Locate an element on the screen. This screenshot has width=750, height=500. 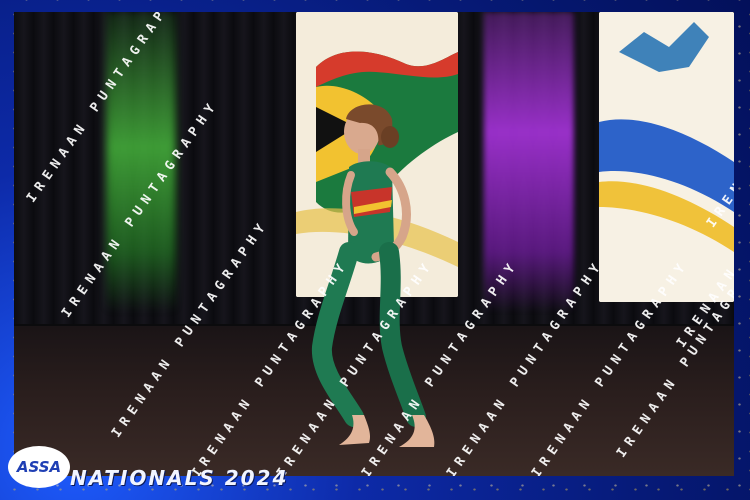
assa-logo: ASSA is located at coordinates (39, 467).